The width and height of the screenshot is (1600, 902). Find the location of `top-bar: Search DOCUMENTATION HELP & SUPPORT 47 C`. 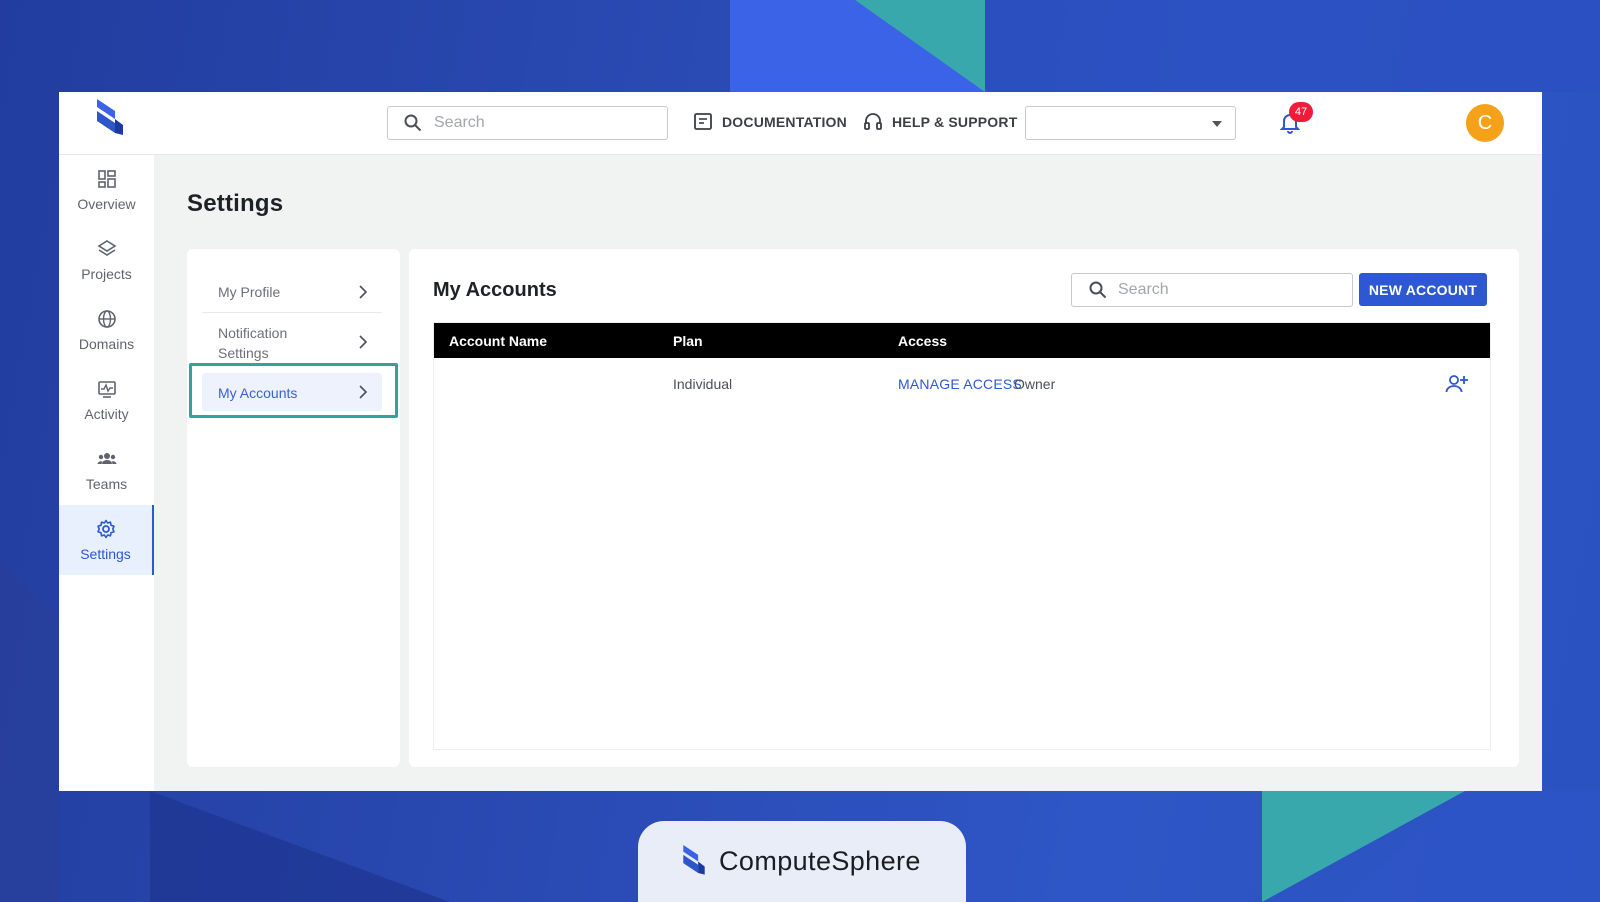

top-bar: Search DOCUMENTATION HELP & SUPPORT 47 C is located at coordinates (800, 123).